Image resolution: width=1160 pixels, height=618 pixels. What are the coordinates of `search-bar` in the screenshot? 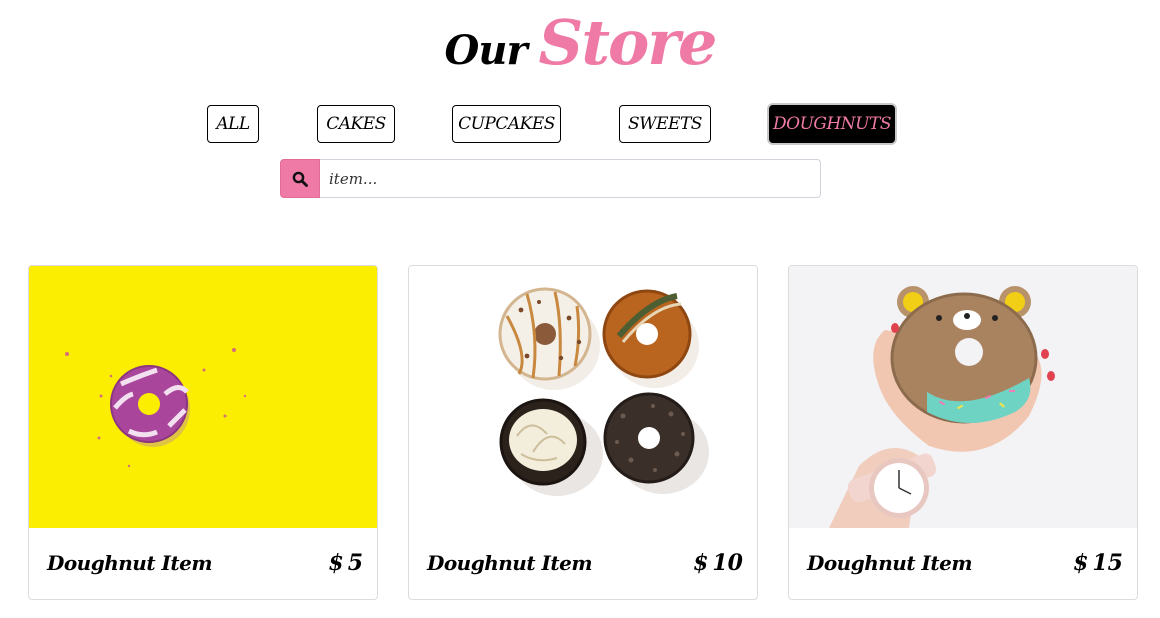 It's located at (550, 178).